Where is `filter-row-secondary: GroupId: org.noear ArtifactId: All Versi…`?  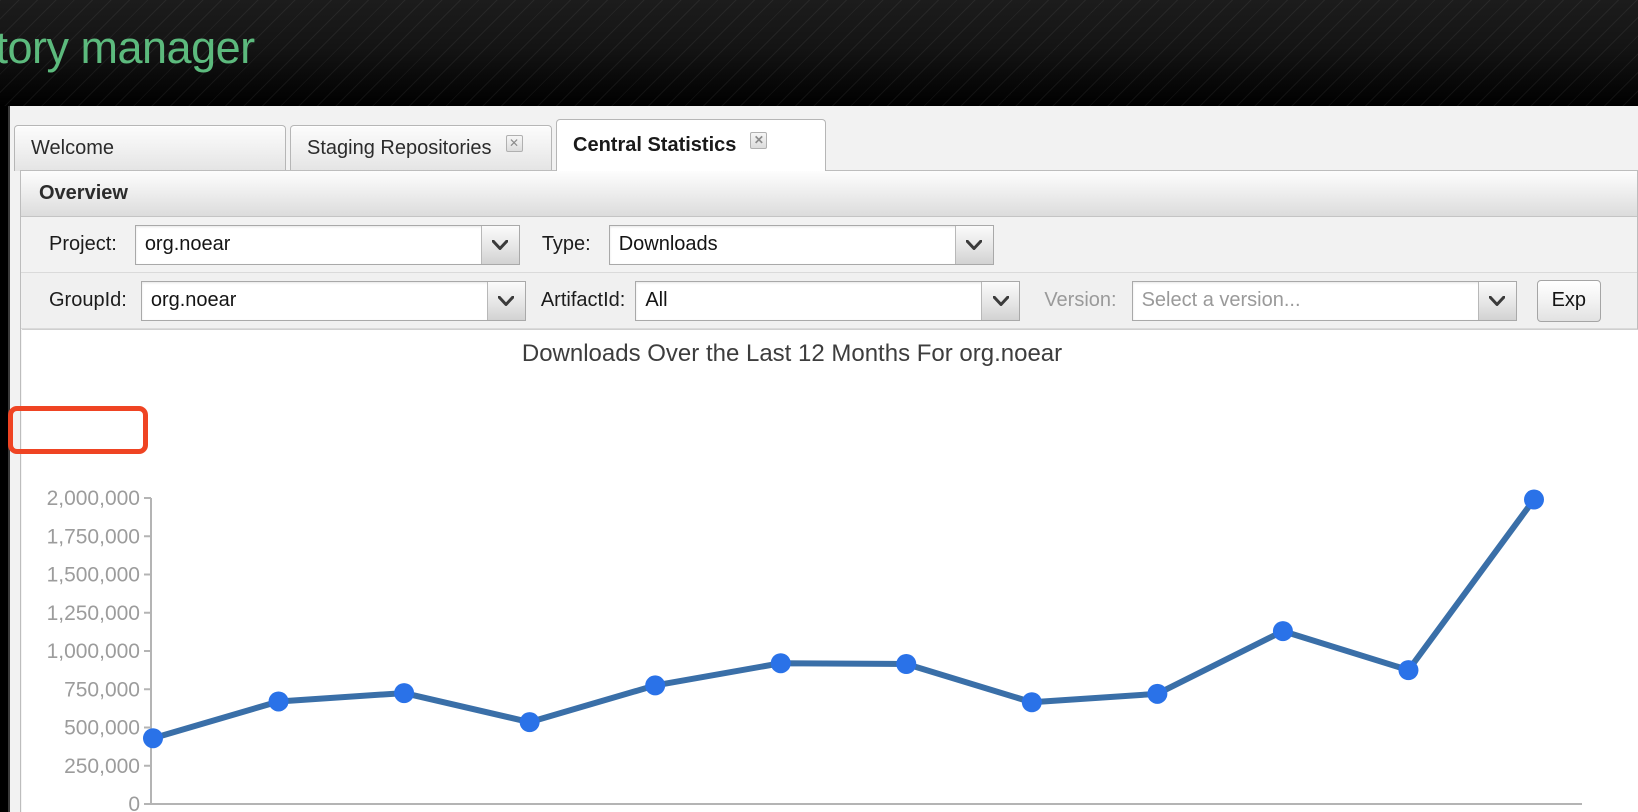 filter-row-secondary: GroupId: org.noear ArtifactId: All Versi… is located at coordinates (829, 301).